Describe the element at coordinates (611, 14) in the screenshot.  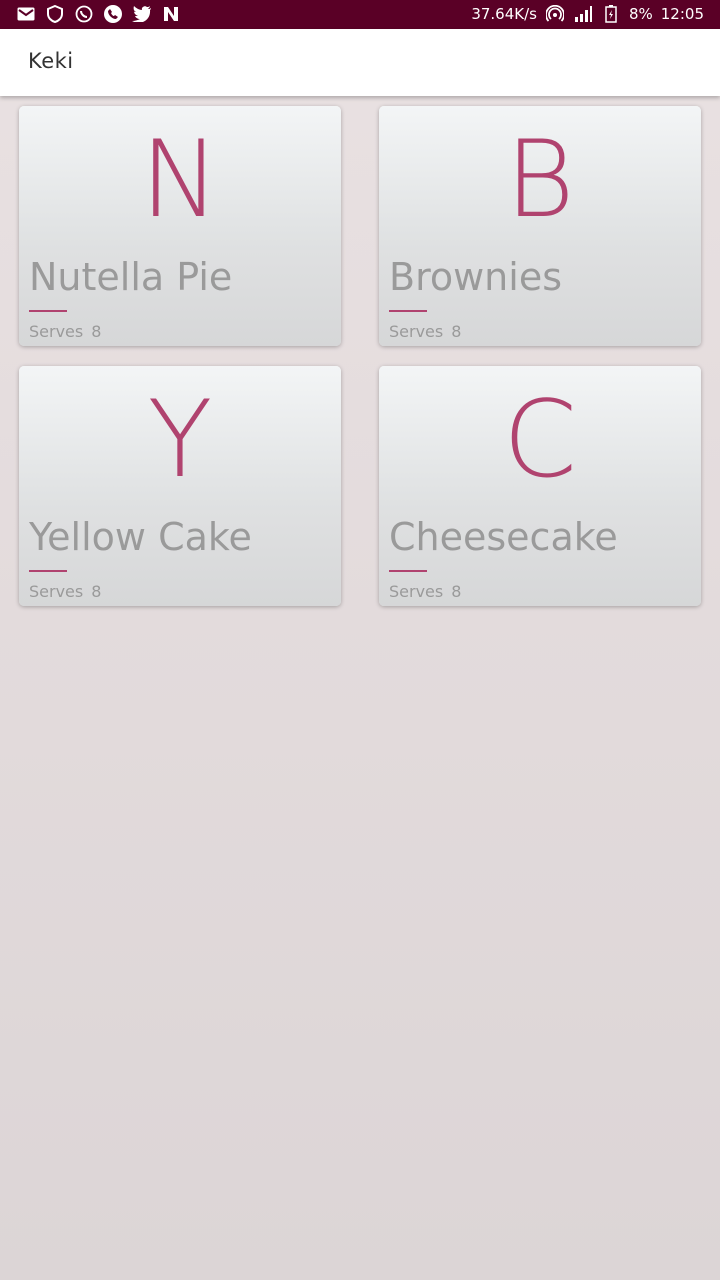
I see `battery-icon` at that location.